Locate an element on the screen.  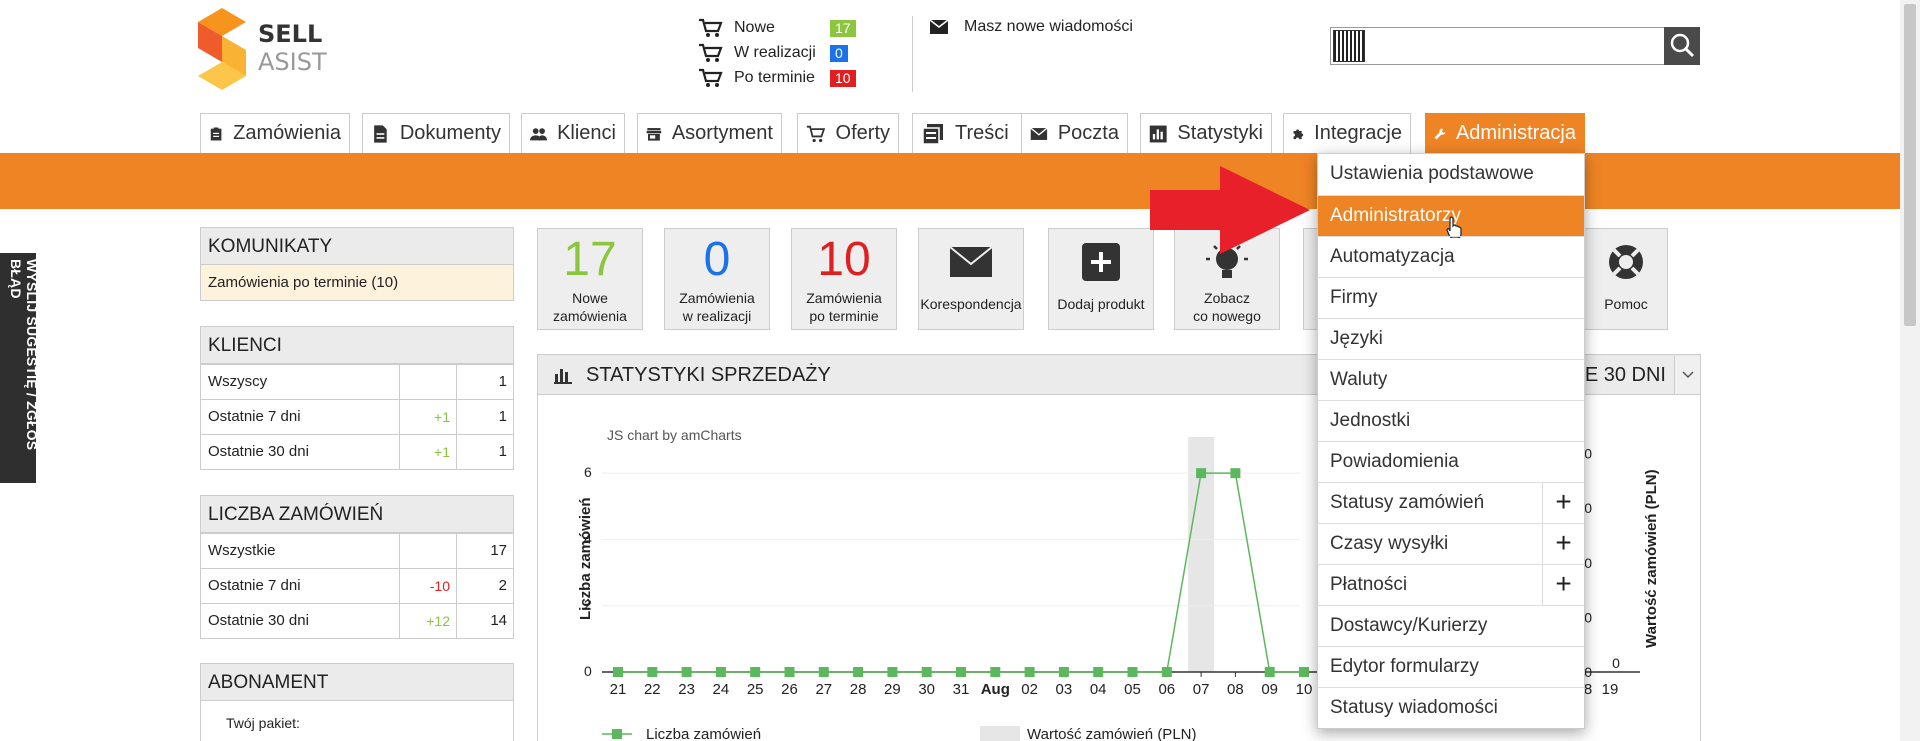
tab-statystyki: Statystyki is located at coordinates (1206, 133).